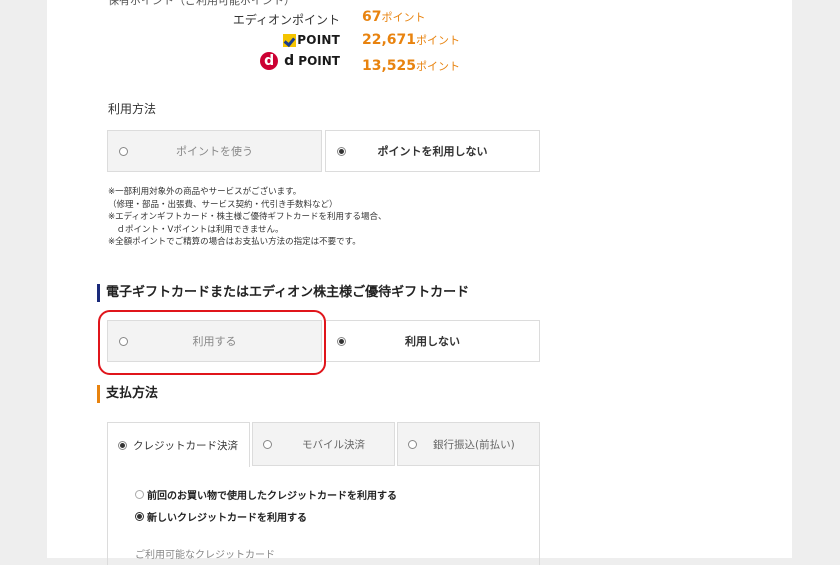 The image size is (840, 565). I want to click on edion-point-row: エディオンポイント 67ポイント, so click(420, 20).